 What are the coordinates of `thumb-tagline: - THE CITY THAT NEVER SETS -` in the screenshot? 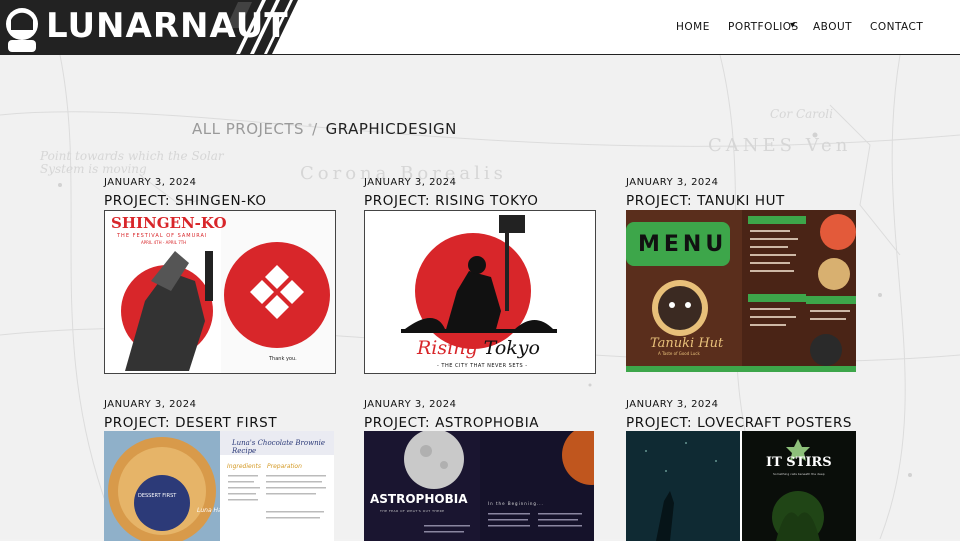 It's located at (482, 366).